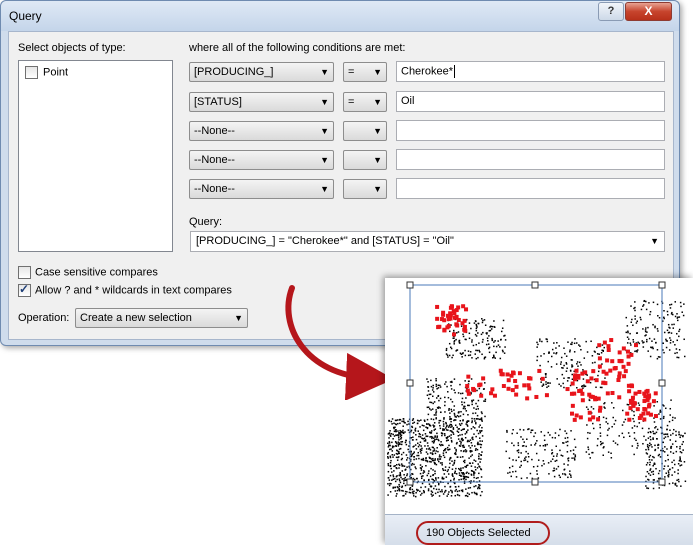 The image size is (693, 545). What do you see at coordinates (46, 72) in the screenshot?
I see `list-item-point: Point` at bounding box center [46, 72].